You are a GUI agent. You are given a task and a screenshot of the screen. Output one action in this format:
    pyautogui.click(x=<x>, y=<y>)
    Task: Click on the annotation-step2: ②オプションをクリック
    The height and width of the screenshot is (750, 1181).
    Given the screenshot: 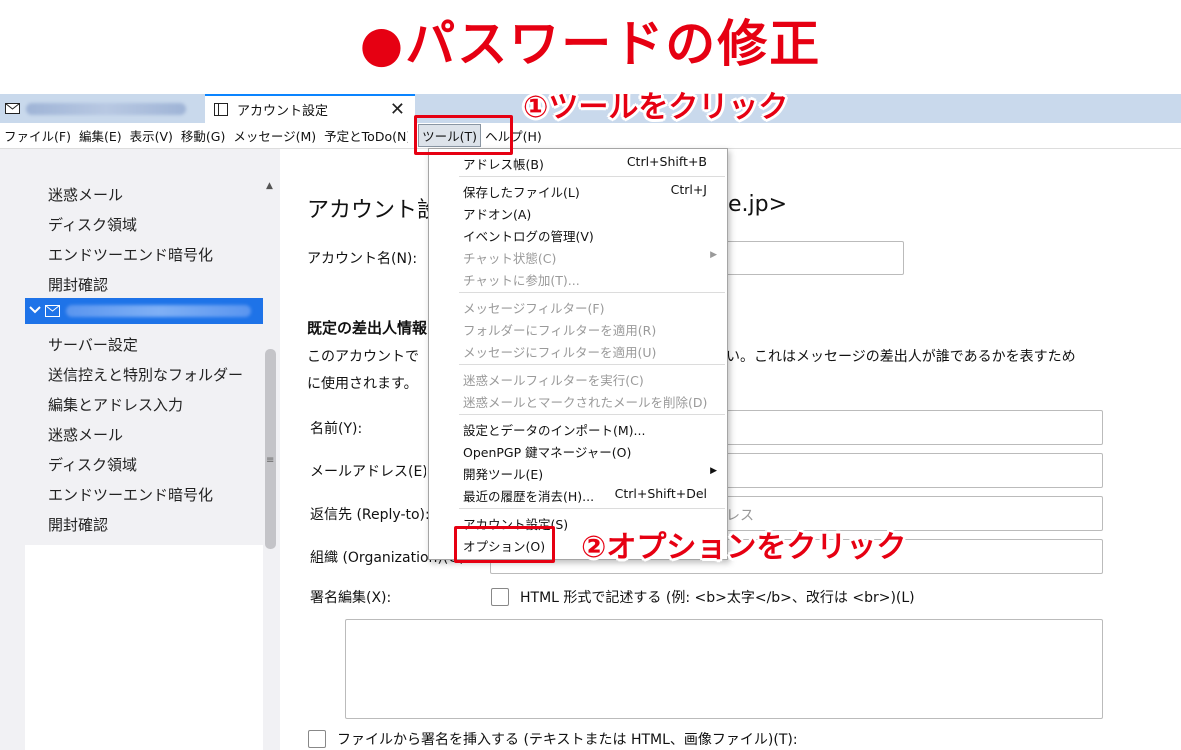 What is the action you would take?
    pyautogui.click(x=744, y=547)
    